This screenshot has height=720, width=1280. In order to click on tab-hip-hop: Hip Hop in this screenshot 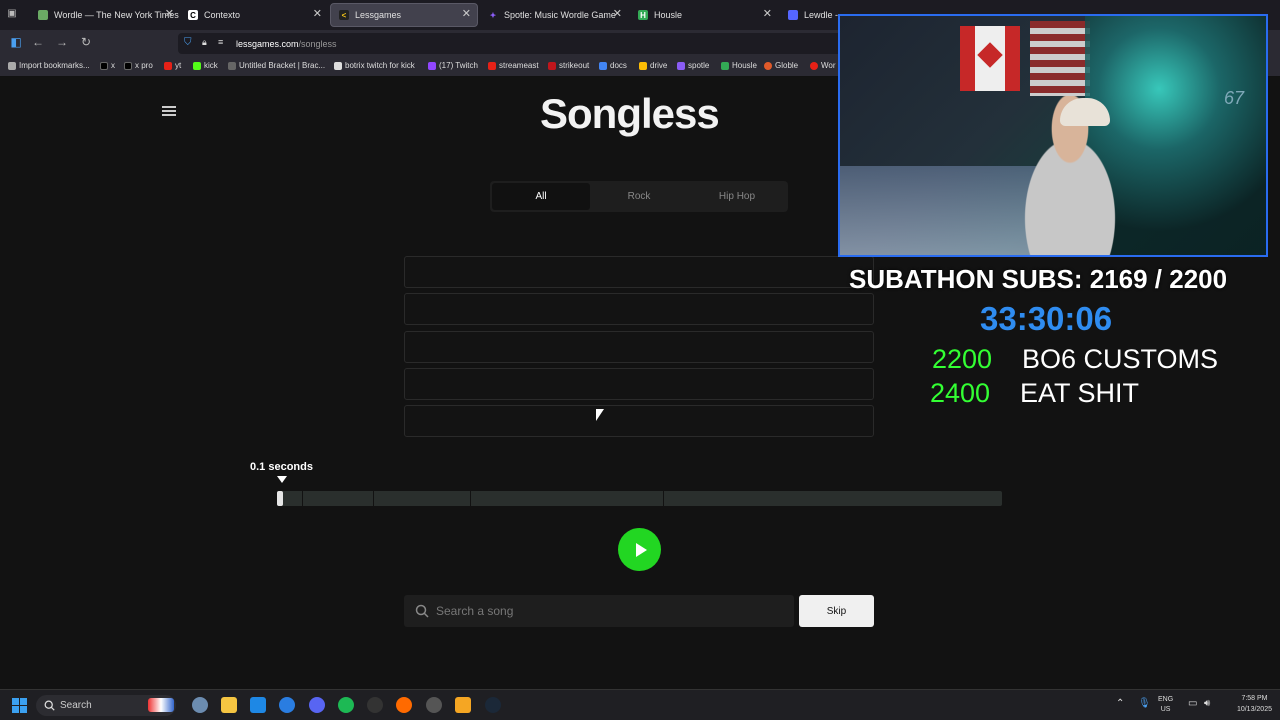, I will do `click(737, 196)`.